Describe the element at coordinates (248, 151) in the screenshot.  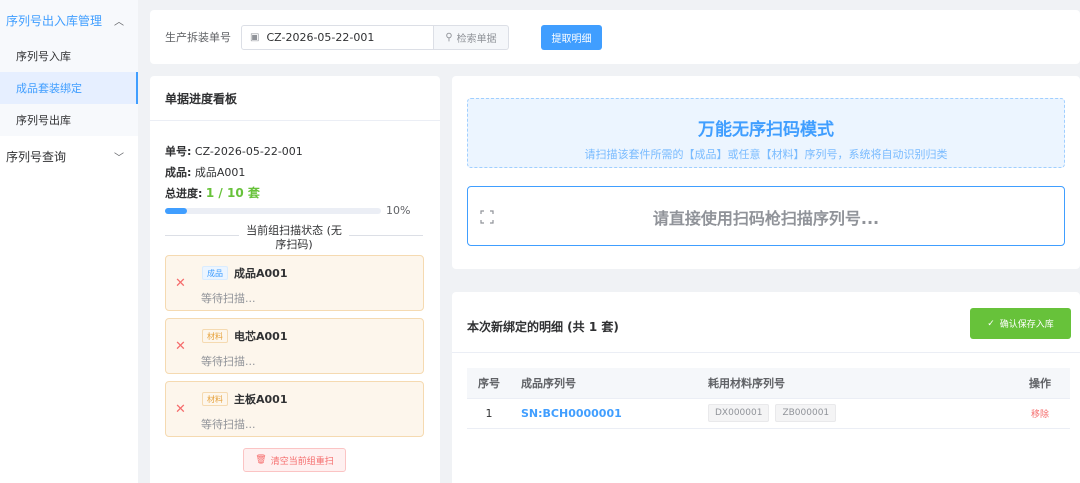
I see `order-value: CZ-2026-05-22-001` at that location.